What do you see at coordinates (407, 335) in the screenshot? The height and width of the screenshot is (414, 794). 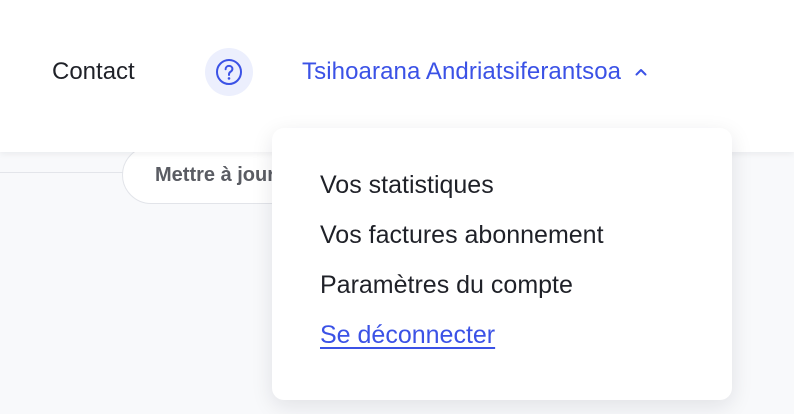 I see `menu-item-logout: Se déconnecter` at bounding box center [407, 335].